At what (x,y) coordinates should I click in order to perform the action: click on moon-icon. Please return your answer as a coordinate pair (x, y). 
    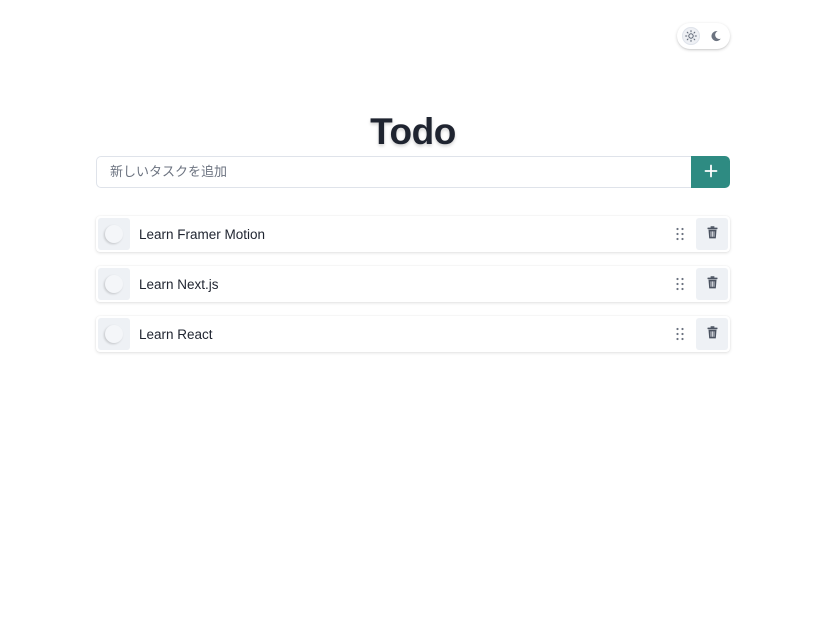
    Looking at the image, I should click on (716, 36).